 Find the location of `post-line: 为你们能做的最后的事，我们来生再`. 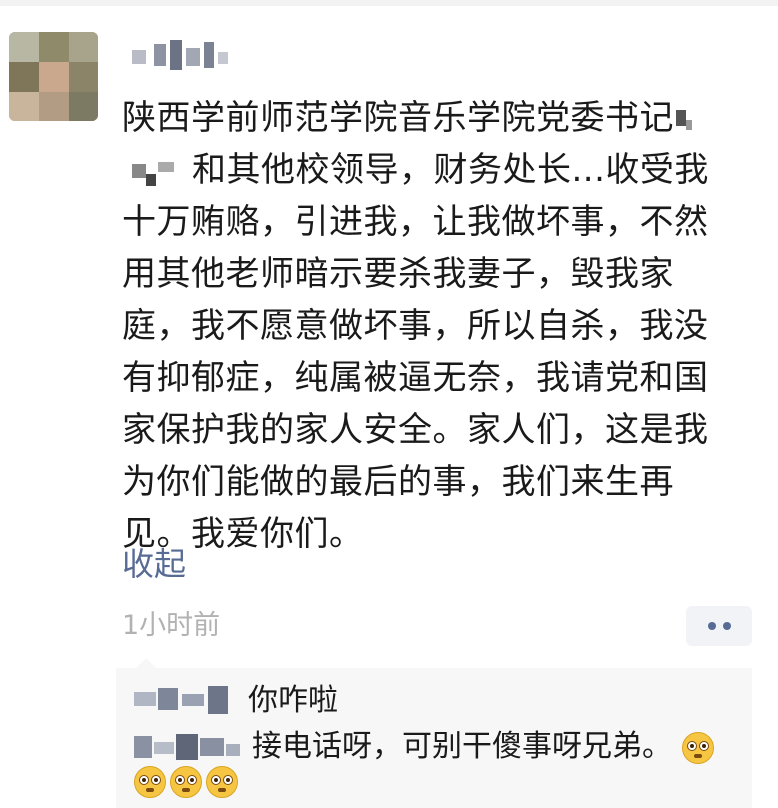

post-line: 为你们能做的最后的事，我们来生再 is located at coordinates (398, 482).